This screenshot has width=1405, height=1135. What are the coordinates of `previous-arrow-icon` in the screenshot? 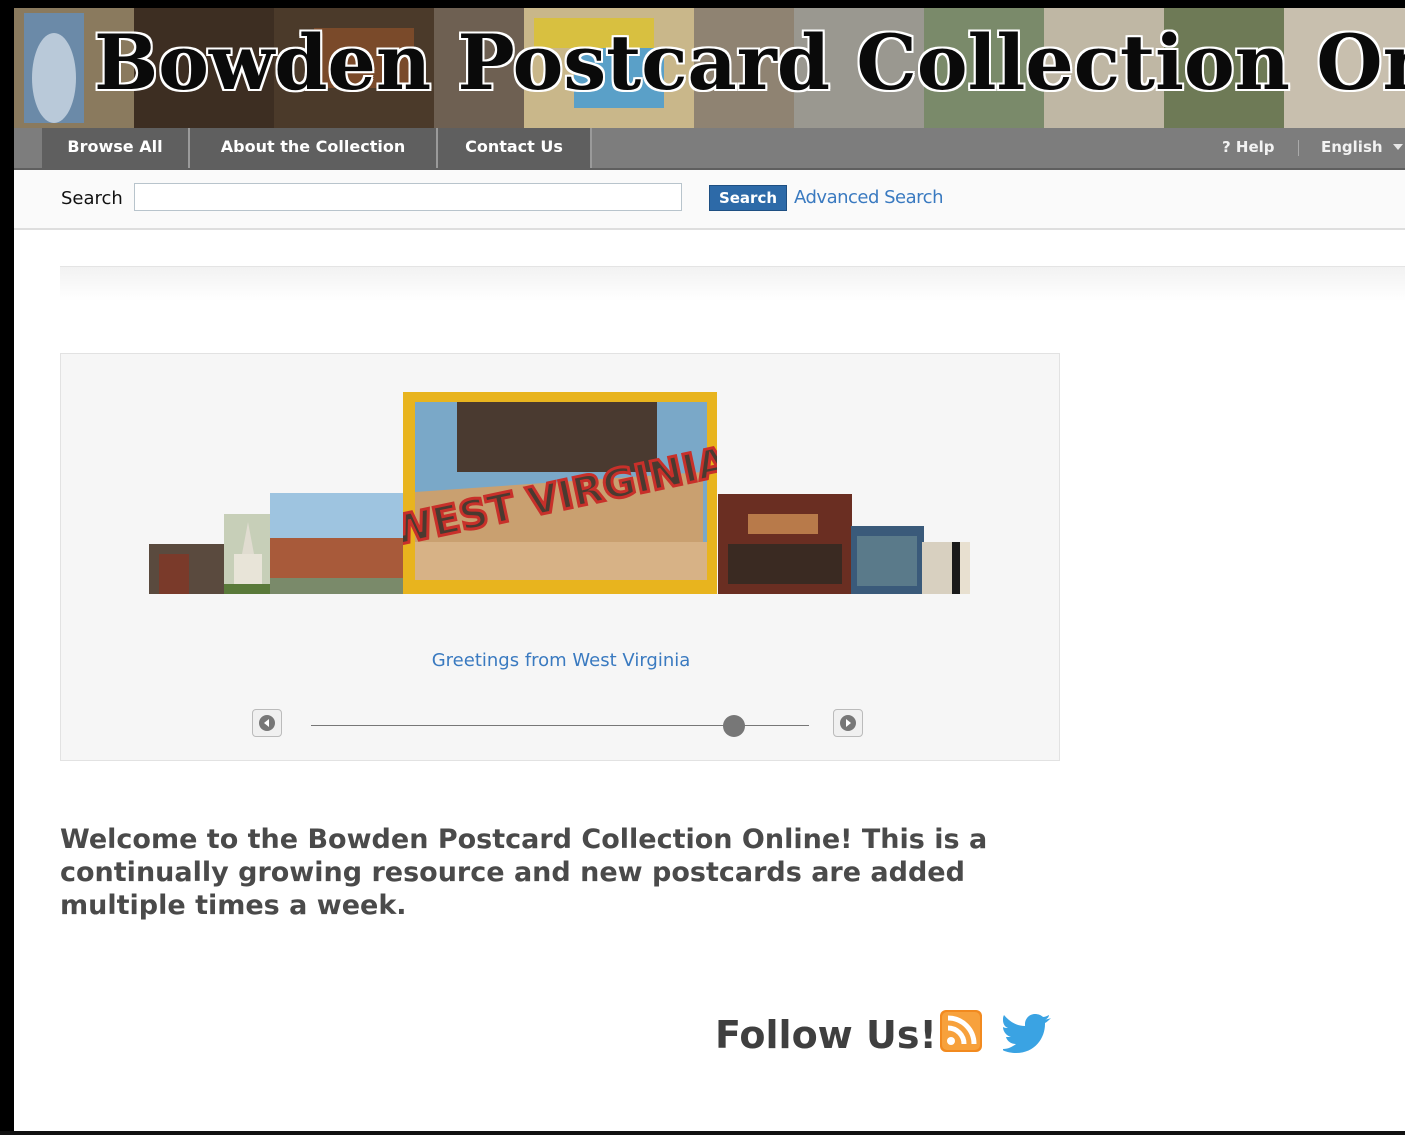 It's located at (267, 723).